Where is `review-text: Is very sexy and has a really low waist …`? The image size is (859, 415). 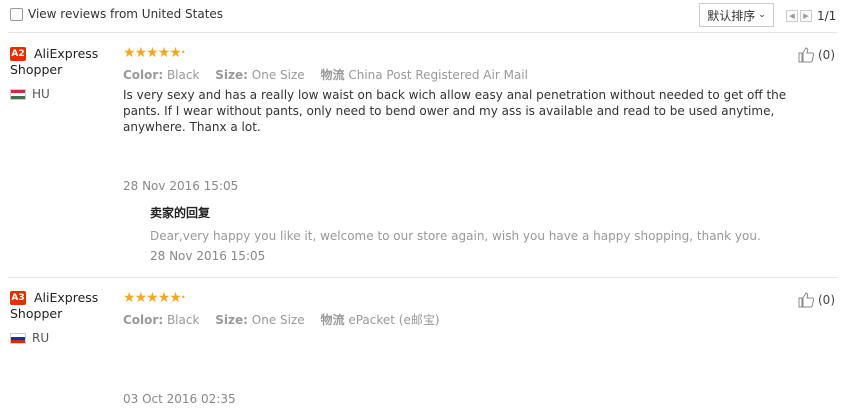
review-text: Is very sexy and has a really low waist … is located at coordinates (455, 111).